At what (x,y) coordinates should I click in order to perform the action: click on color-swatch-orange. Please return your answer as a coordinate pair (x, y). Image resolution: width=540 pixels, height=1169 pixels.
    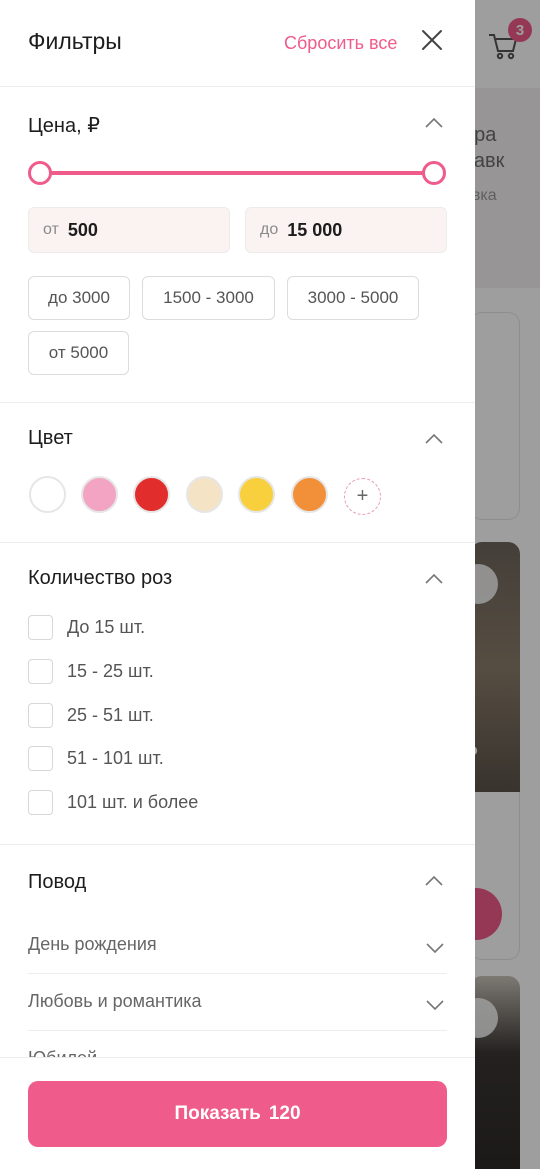
    Looking at the image, I should click on (309, 494).